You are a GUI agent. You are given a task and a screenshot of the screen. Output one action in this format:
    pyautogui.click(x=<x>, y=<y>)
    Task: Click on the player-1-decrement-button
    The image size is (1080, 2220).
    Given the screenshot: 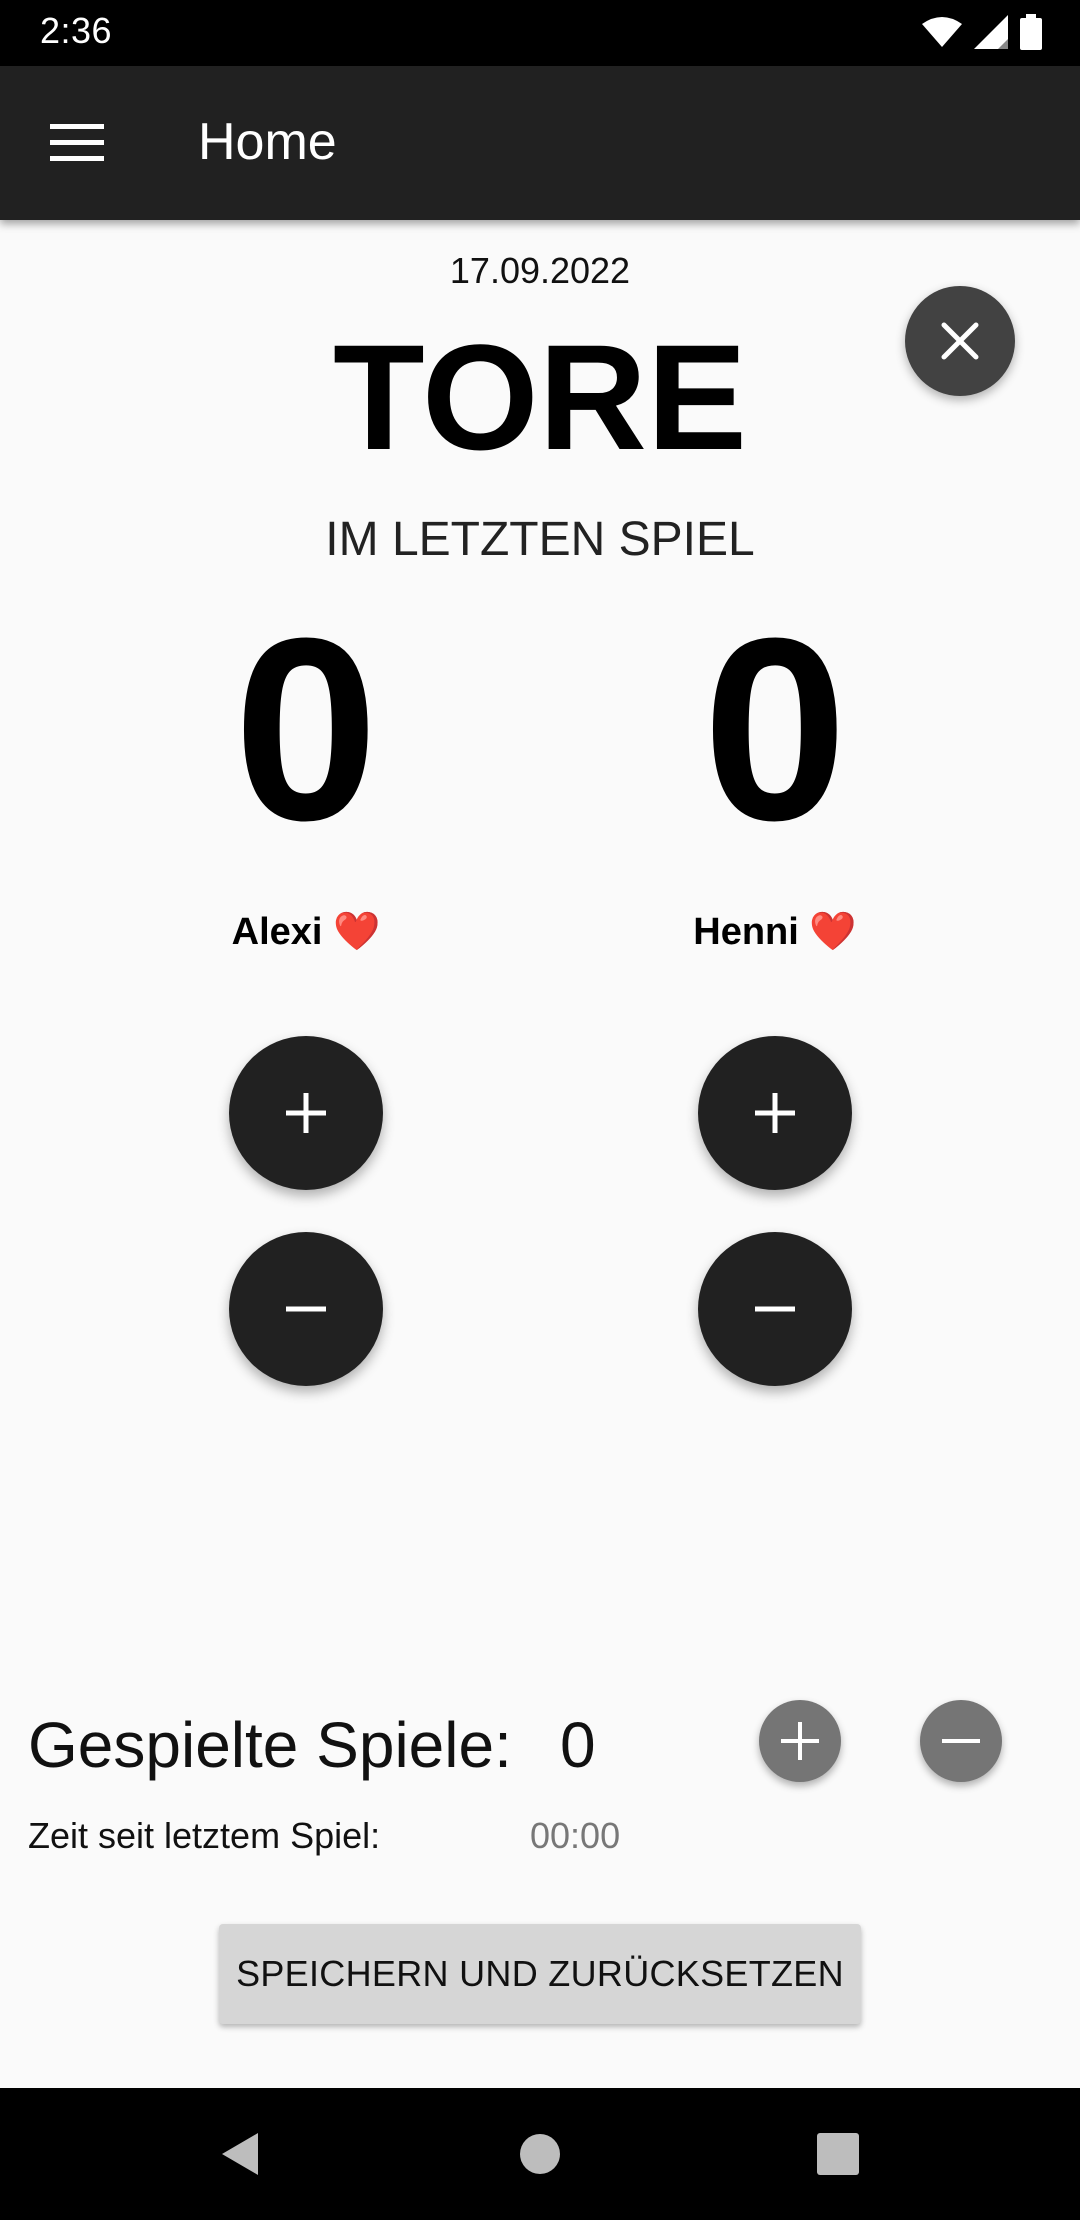 What is the action you would take?
    pyautogui.click(x=306, y=1309)
    